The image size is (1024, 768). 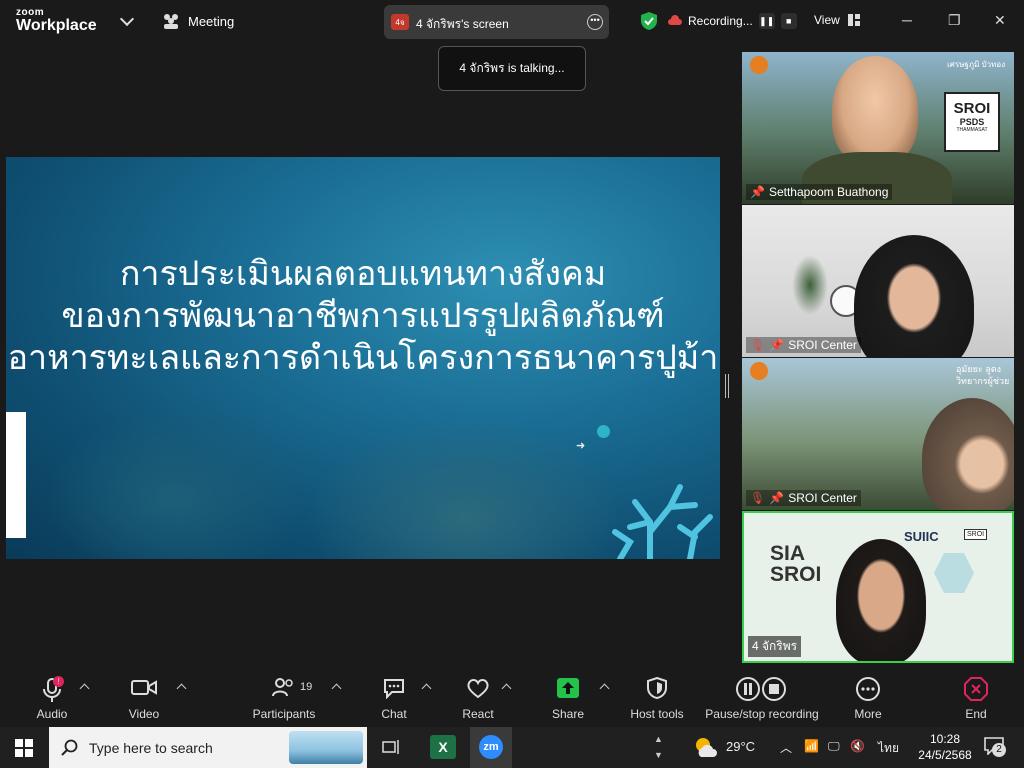 I want to click on participants-count: 19, so click(x=306, y=687).